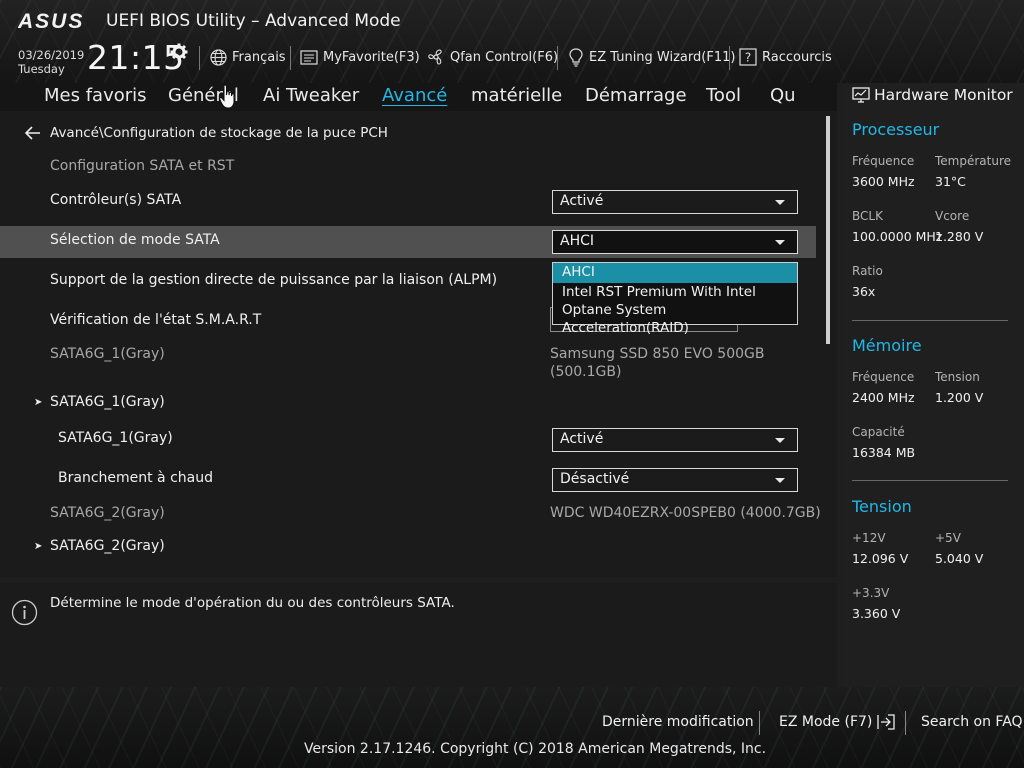  What do you see at coordinates (51, 55) in the screenshot?
I see `date-text: 03/26/2019` at bounding box center [51, 55].